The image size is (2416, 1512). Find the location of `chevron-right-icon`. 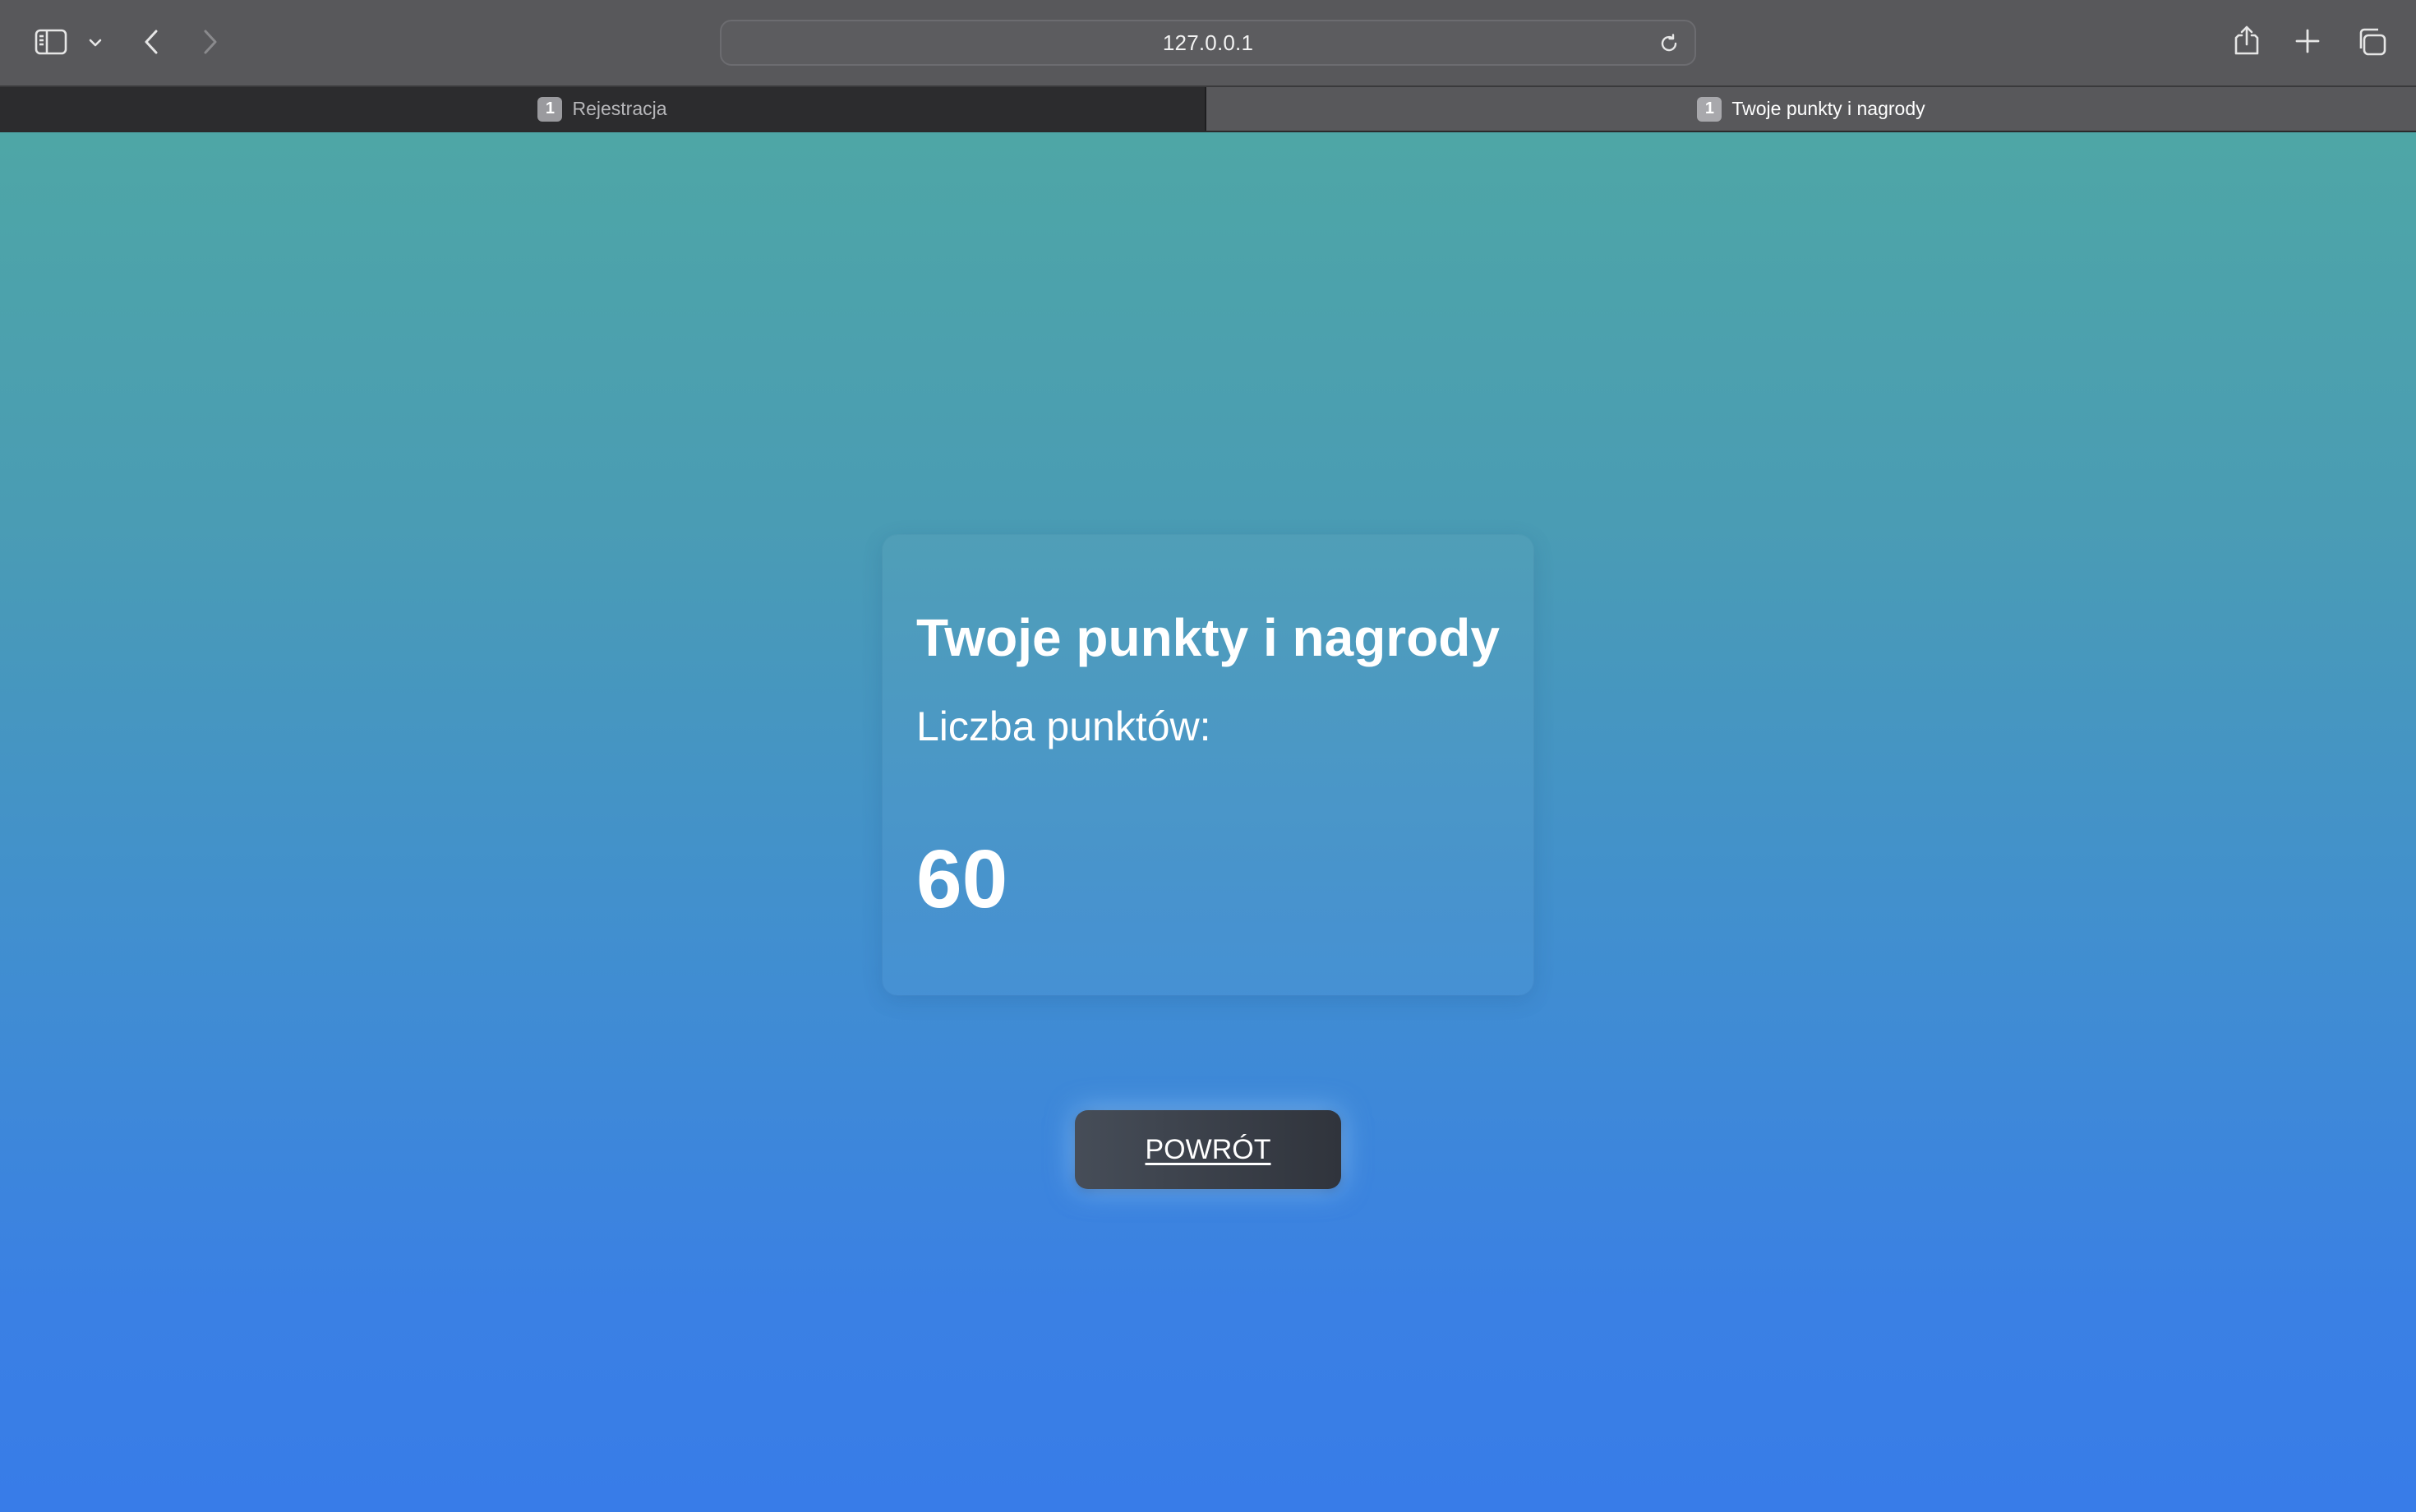

chevron-right-icon is located at coordinates (210, 42).